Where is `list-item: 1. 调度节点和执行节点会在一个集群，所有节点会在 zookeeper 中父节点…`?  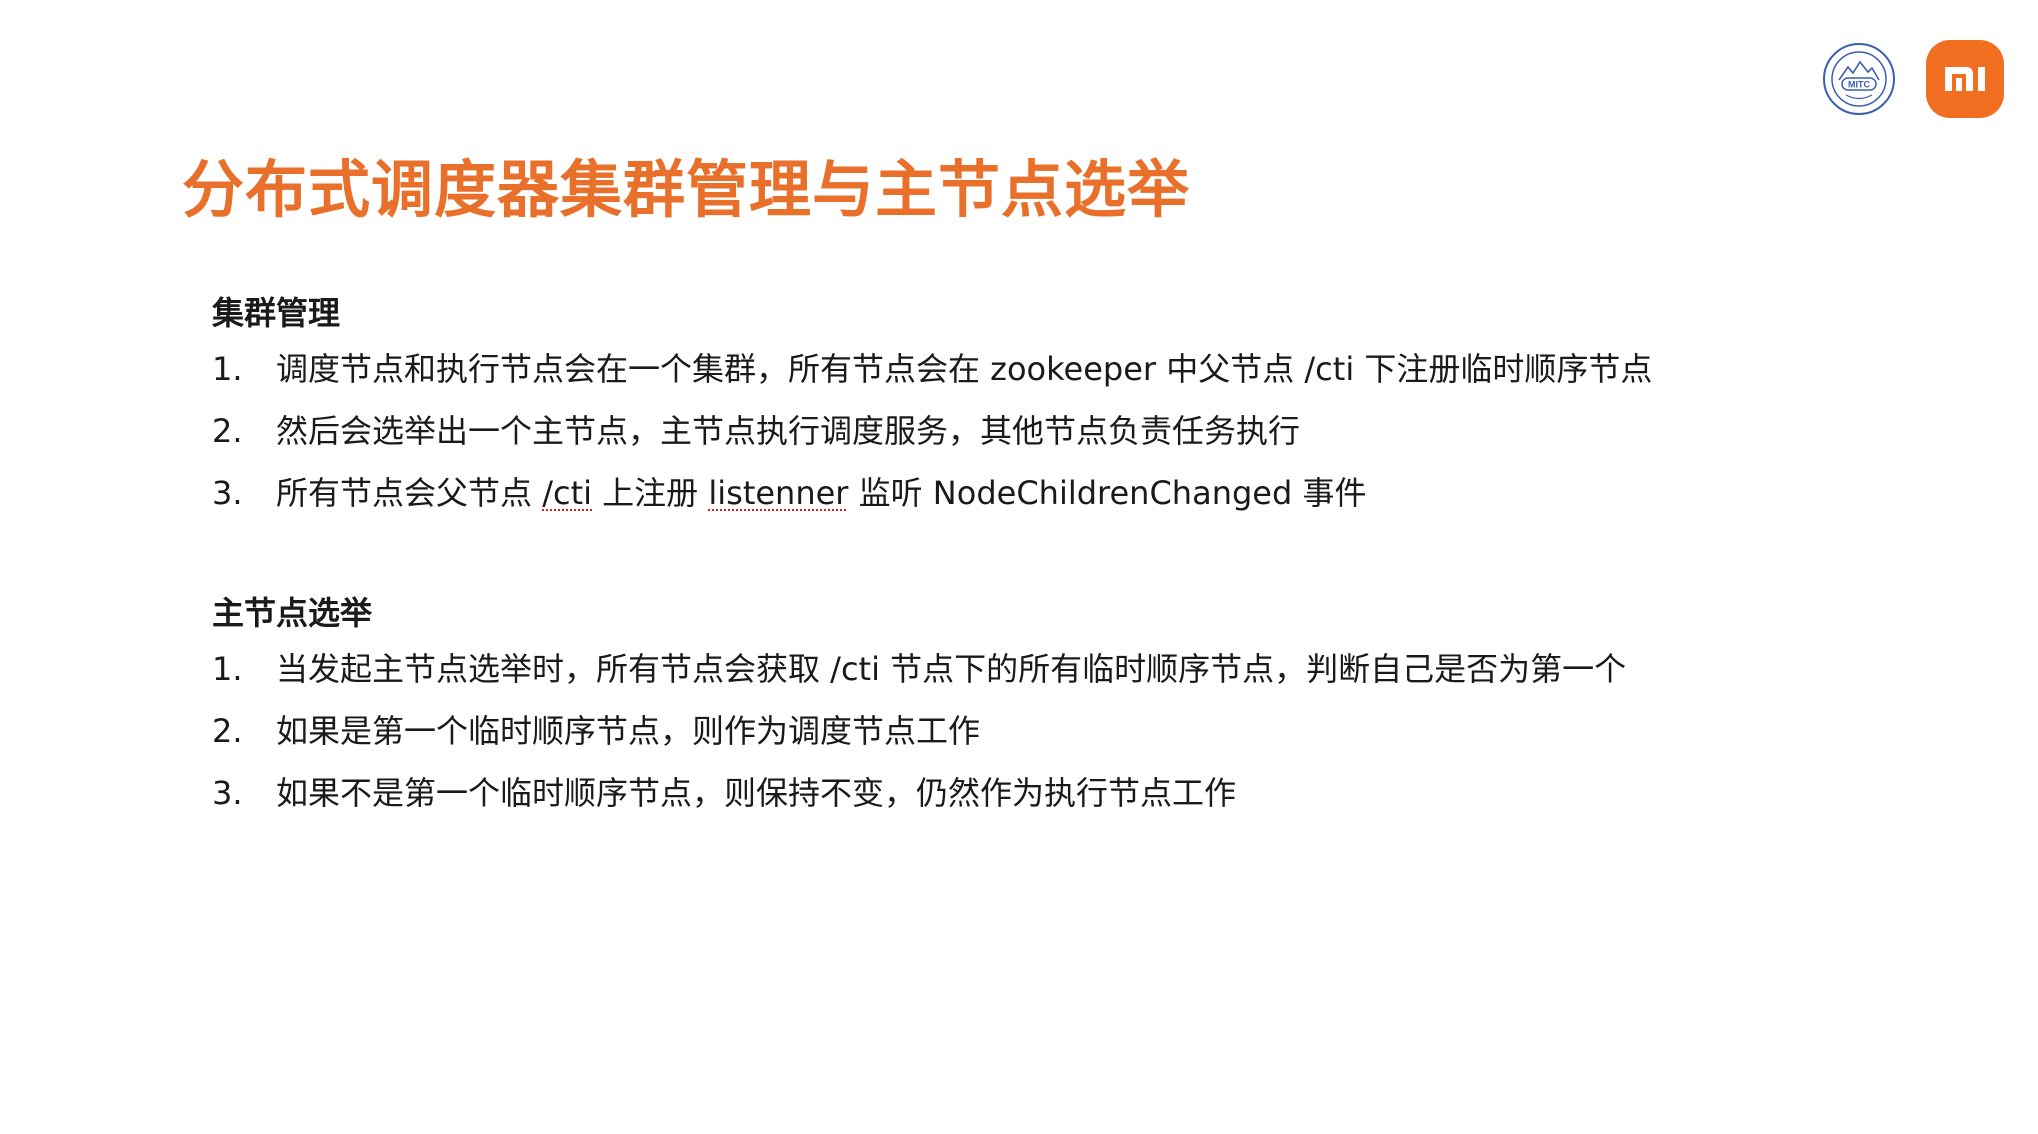 list-item: 1. 调度节点和执行节点会在一个集群，所有节点会在 zookeeper 中父节点… is located at coordinates (932, 369).